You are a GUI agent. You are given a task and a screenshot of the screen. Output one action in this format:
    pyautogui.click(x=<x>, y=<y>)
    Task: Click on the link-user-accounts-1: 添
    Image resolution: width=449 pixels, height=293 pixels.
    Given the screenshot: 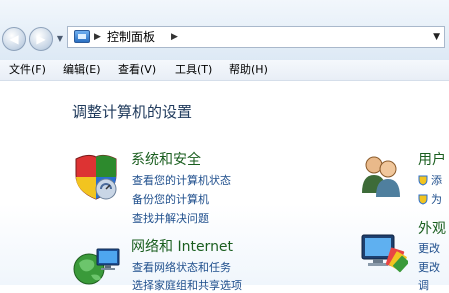 What is the action you would take?
    pyautogui.click(x=436, y=181)
    